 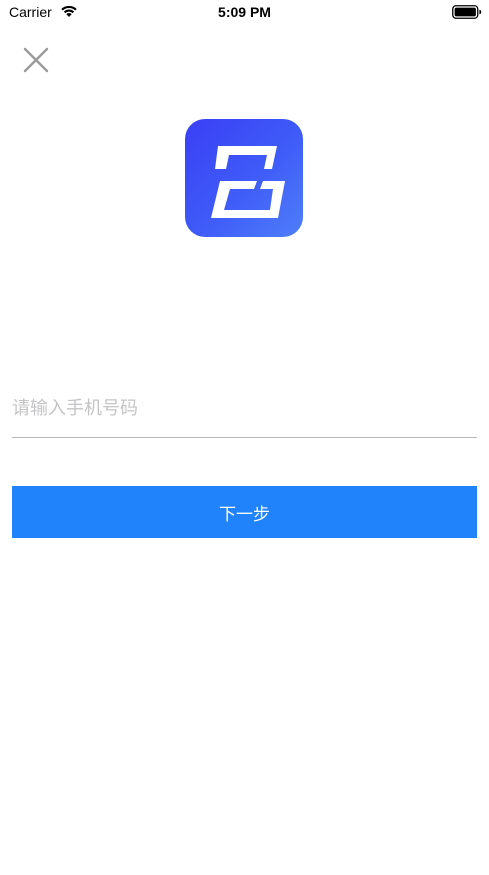 I want to click on next-button: 下一步, so click(x=244, y=512).